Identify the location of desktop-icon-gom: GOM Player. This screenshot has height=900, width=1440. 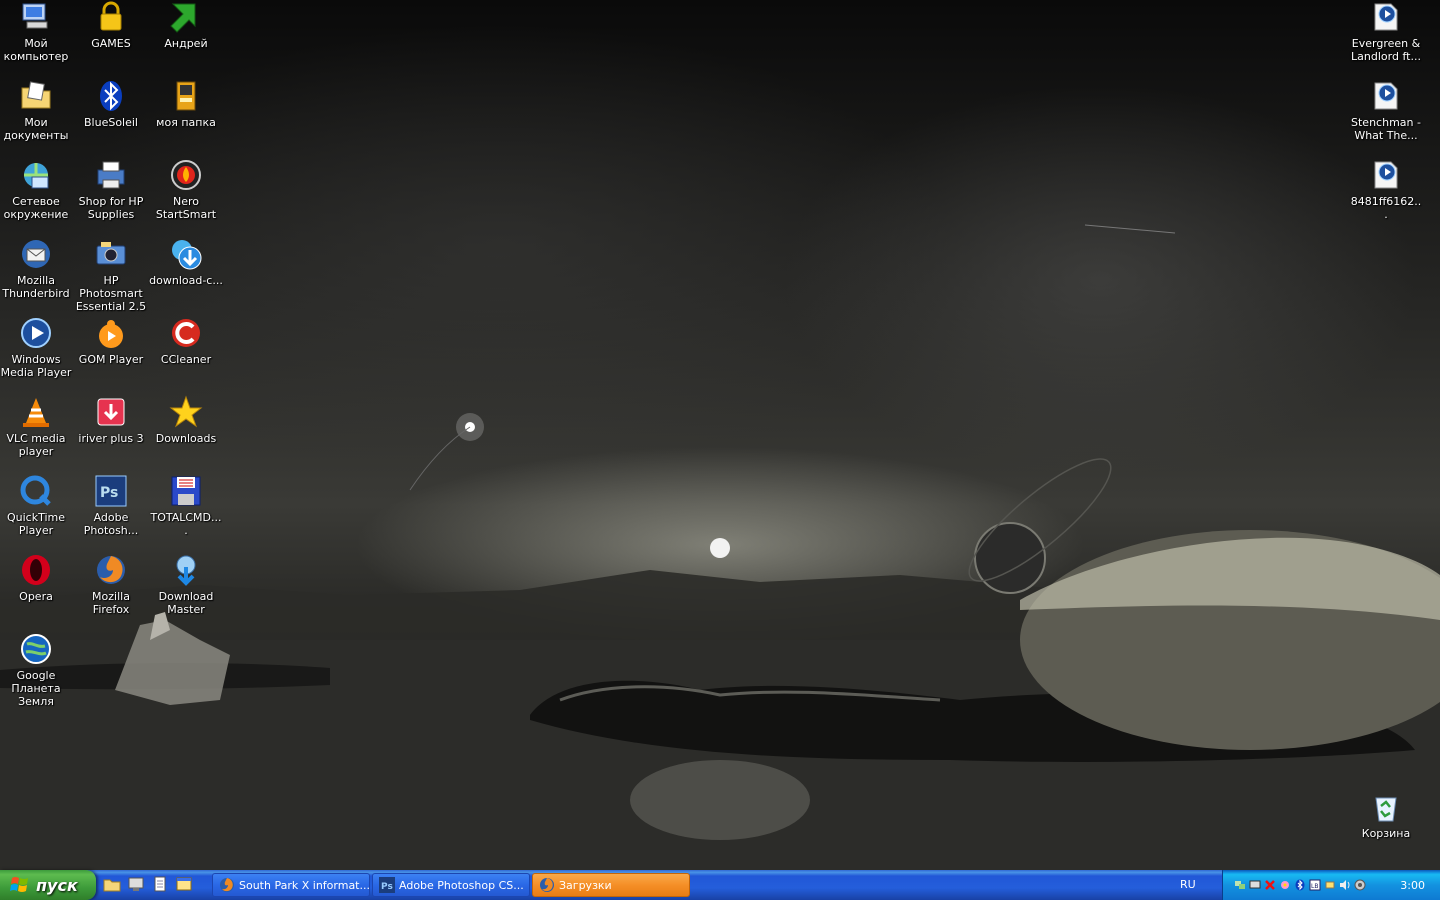
(111, 341).